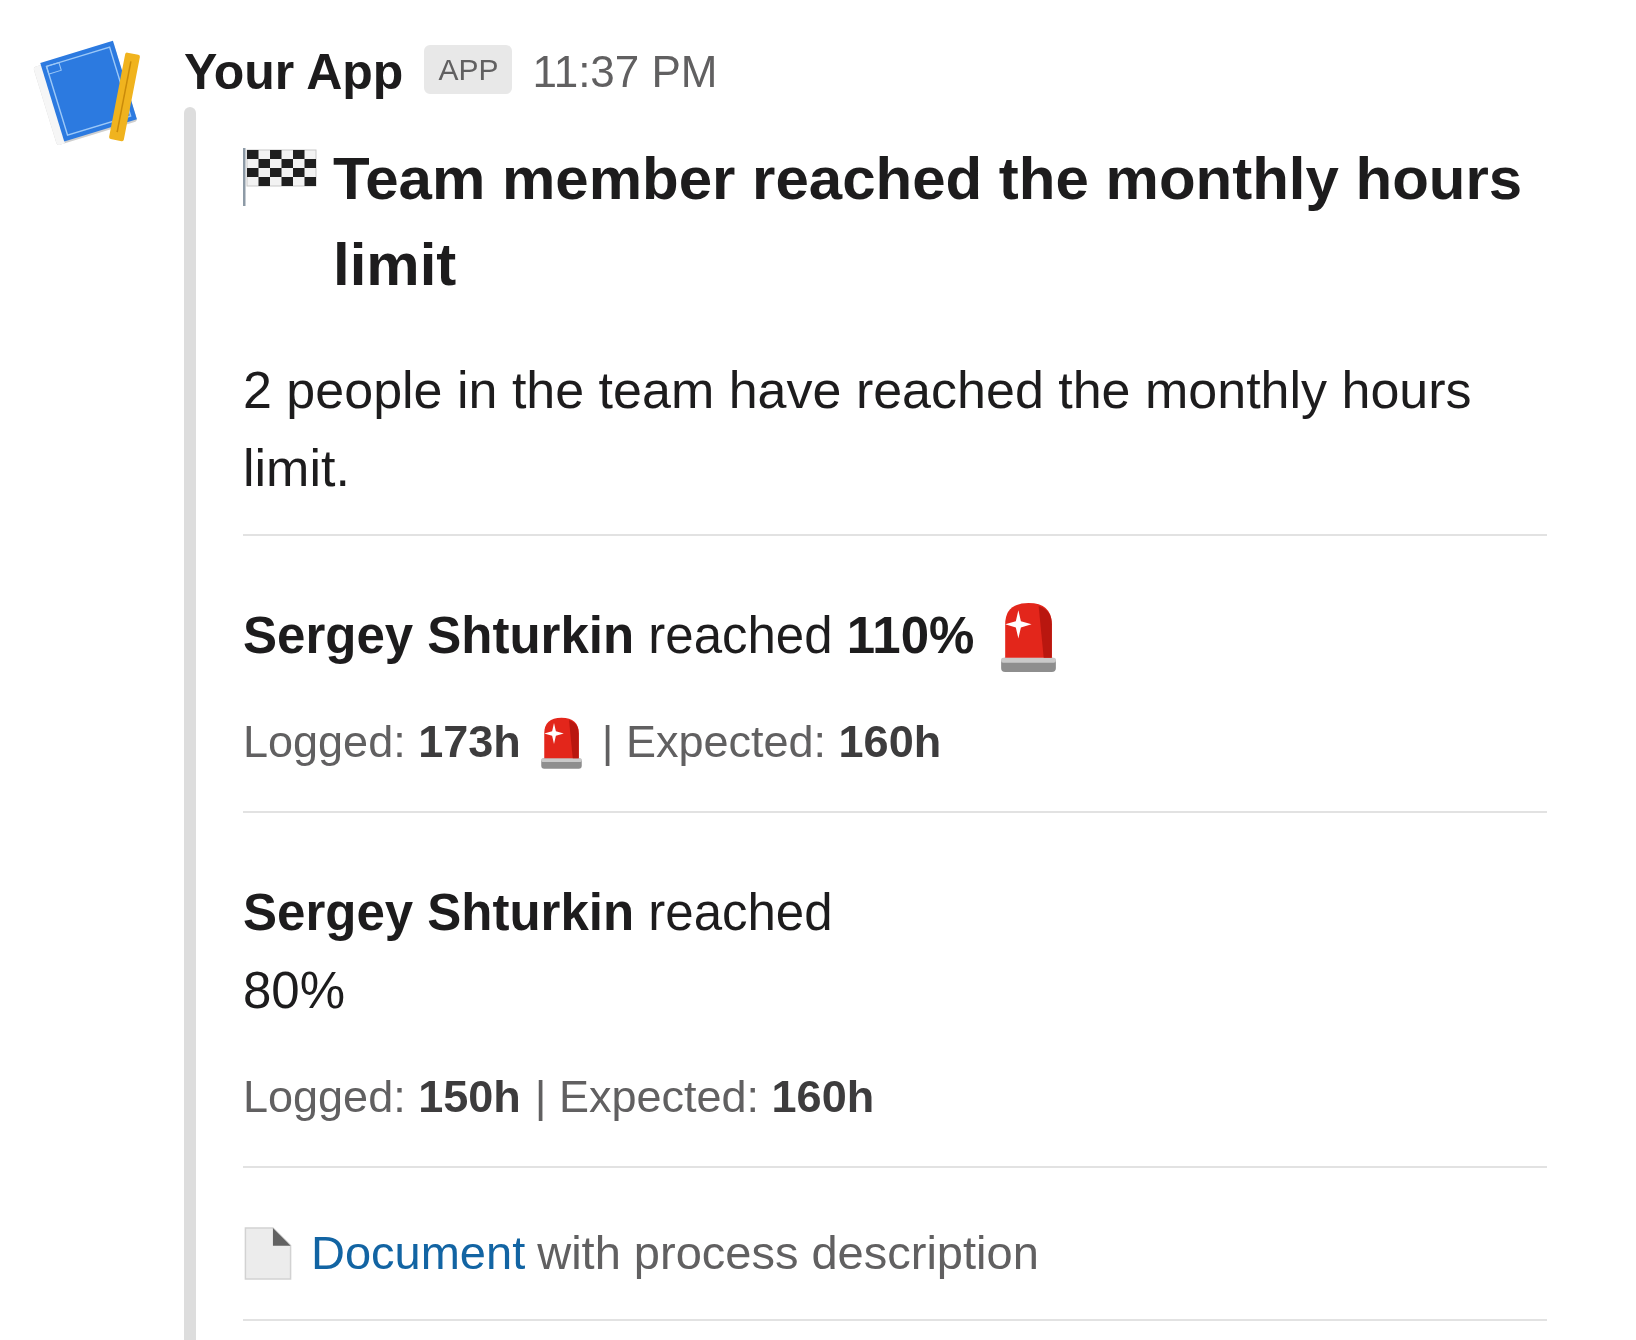 This screenshot has height=1340, width=1636. Describe the element at coordinates (468, 69) in the screenshot. I see `app-badge: APP` at that location.